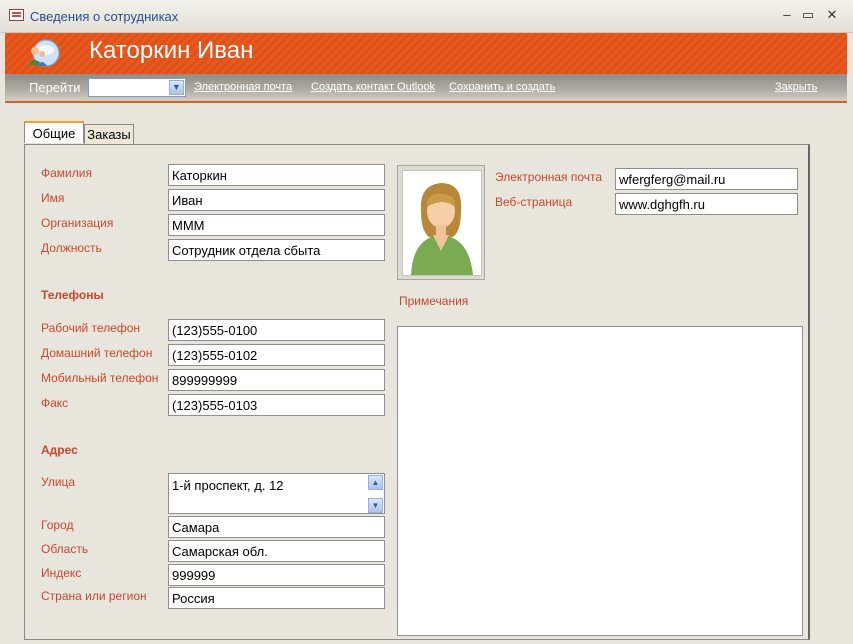  What do you see at coordinates (58, 482) in the screenshot?
I see `street-label: Улица` at bounding box center [58, 482].